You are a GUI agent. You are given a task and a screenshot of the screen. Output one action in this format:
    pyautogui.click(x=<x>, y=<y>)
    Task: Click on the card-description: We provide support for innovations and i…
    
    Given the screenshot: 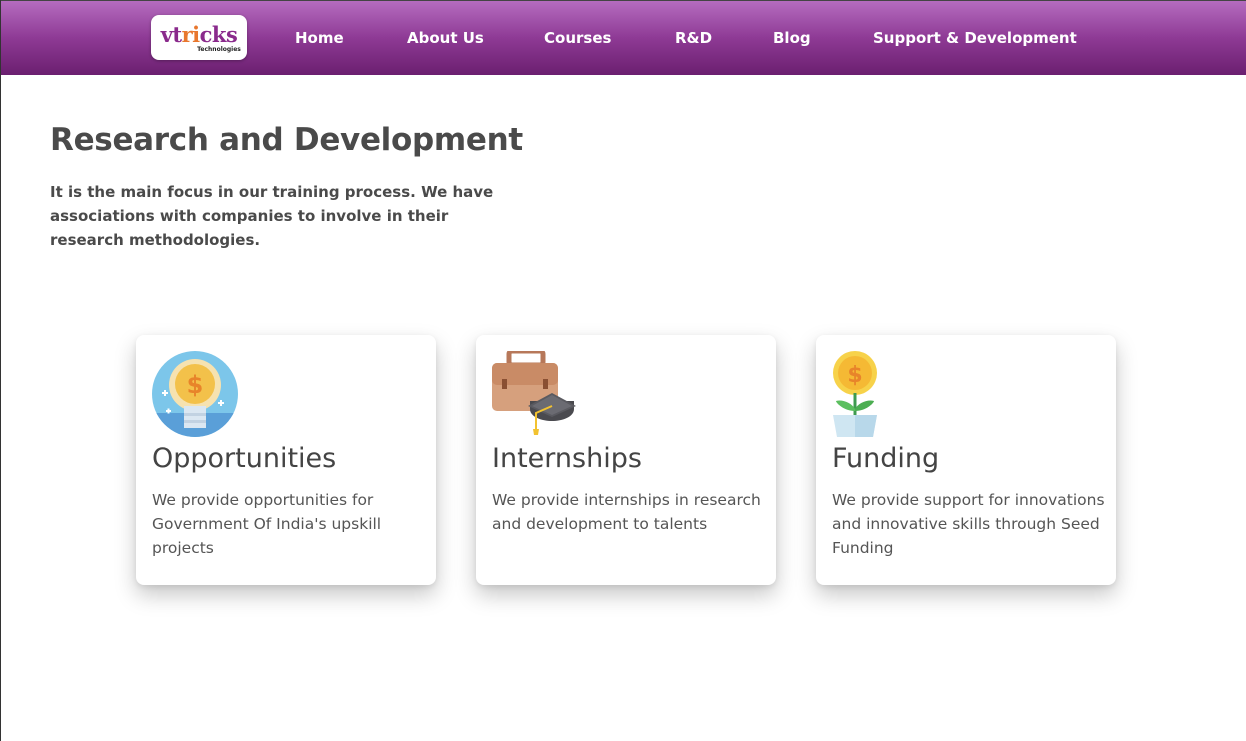 What is the action you would take?
    pyautogui.click(x=968, y=524)
    